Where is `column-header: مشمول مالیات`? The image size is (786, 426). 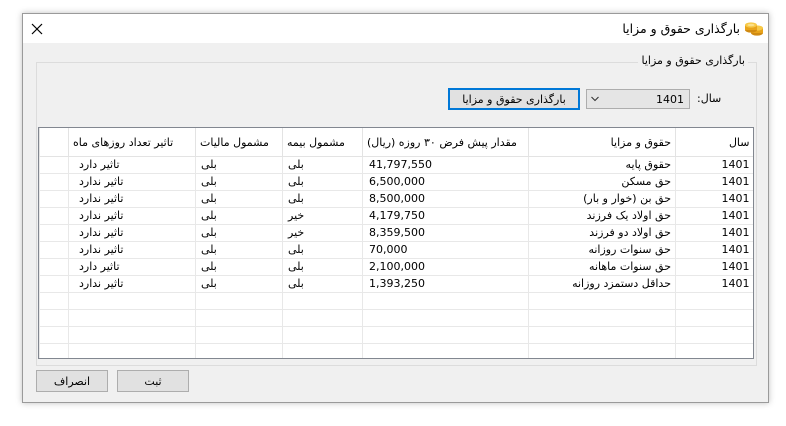 column-header: مشمول مالیات is located at coordinates (239, 142).